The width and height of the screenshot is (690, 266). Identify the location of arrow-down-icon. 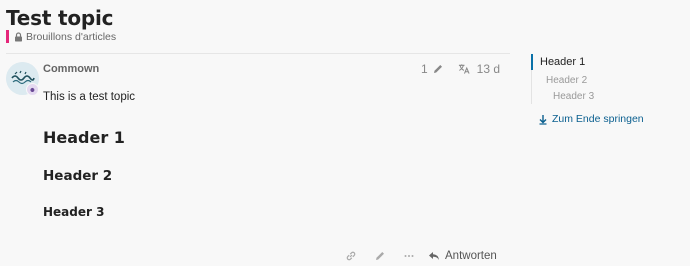
(543, 119).